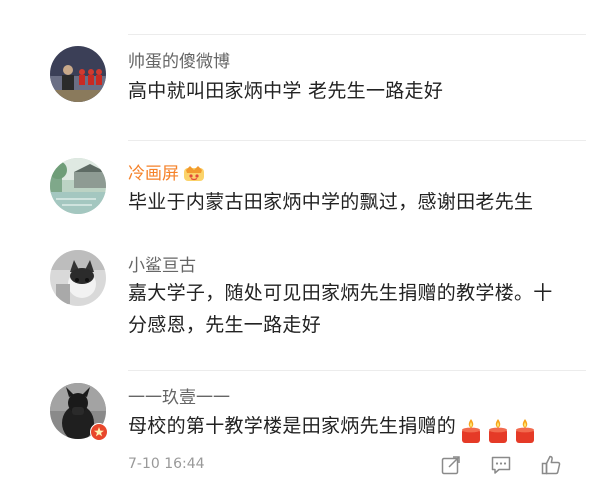 The image size is (614, 488). What do you see at coordinates (179, 62) in the screenshot?
I see `comment-username: 帅蛋的傻微博` at bounding box center [179, 62].